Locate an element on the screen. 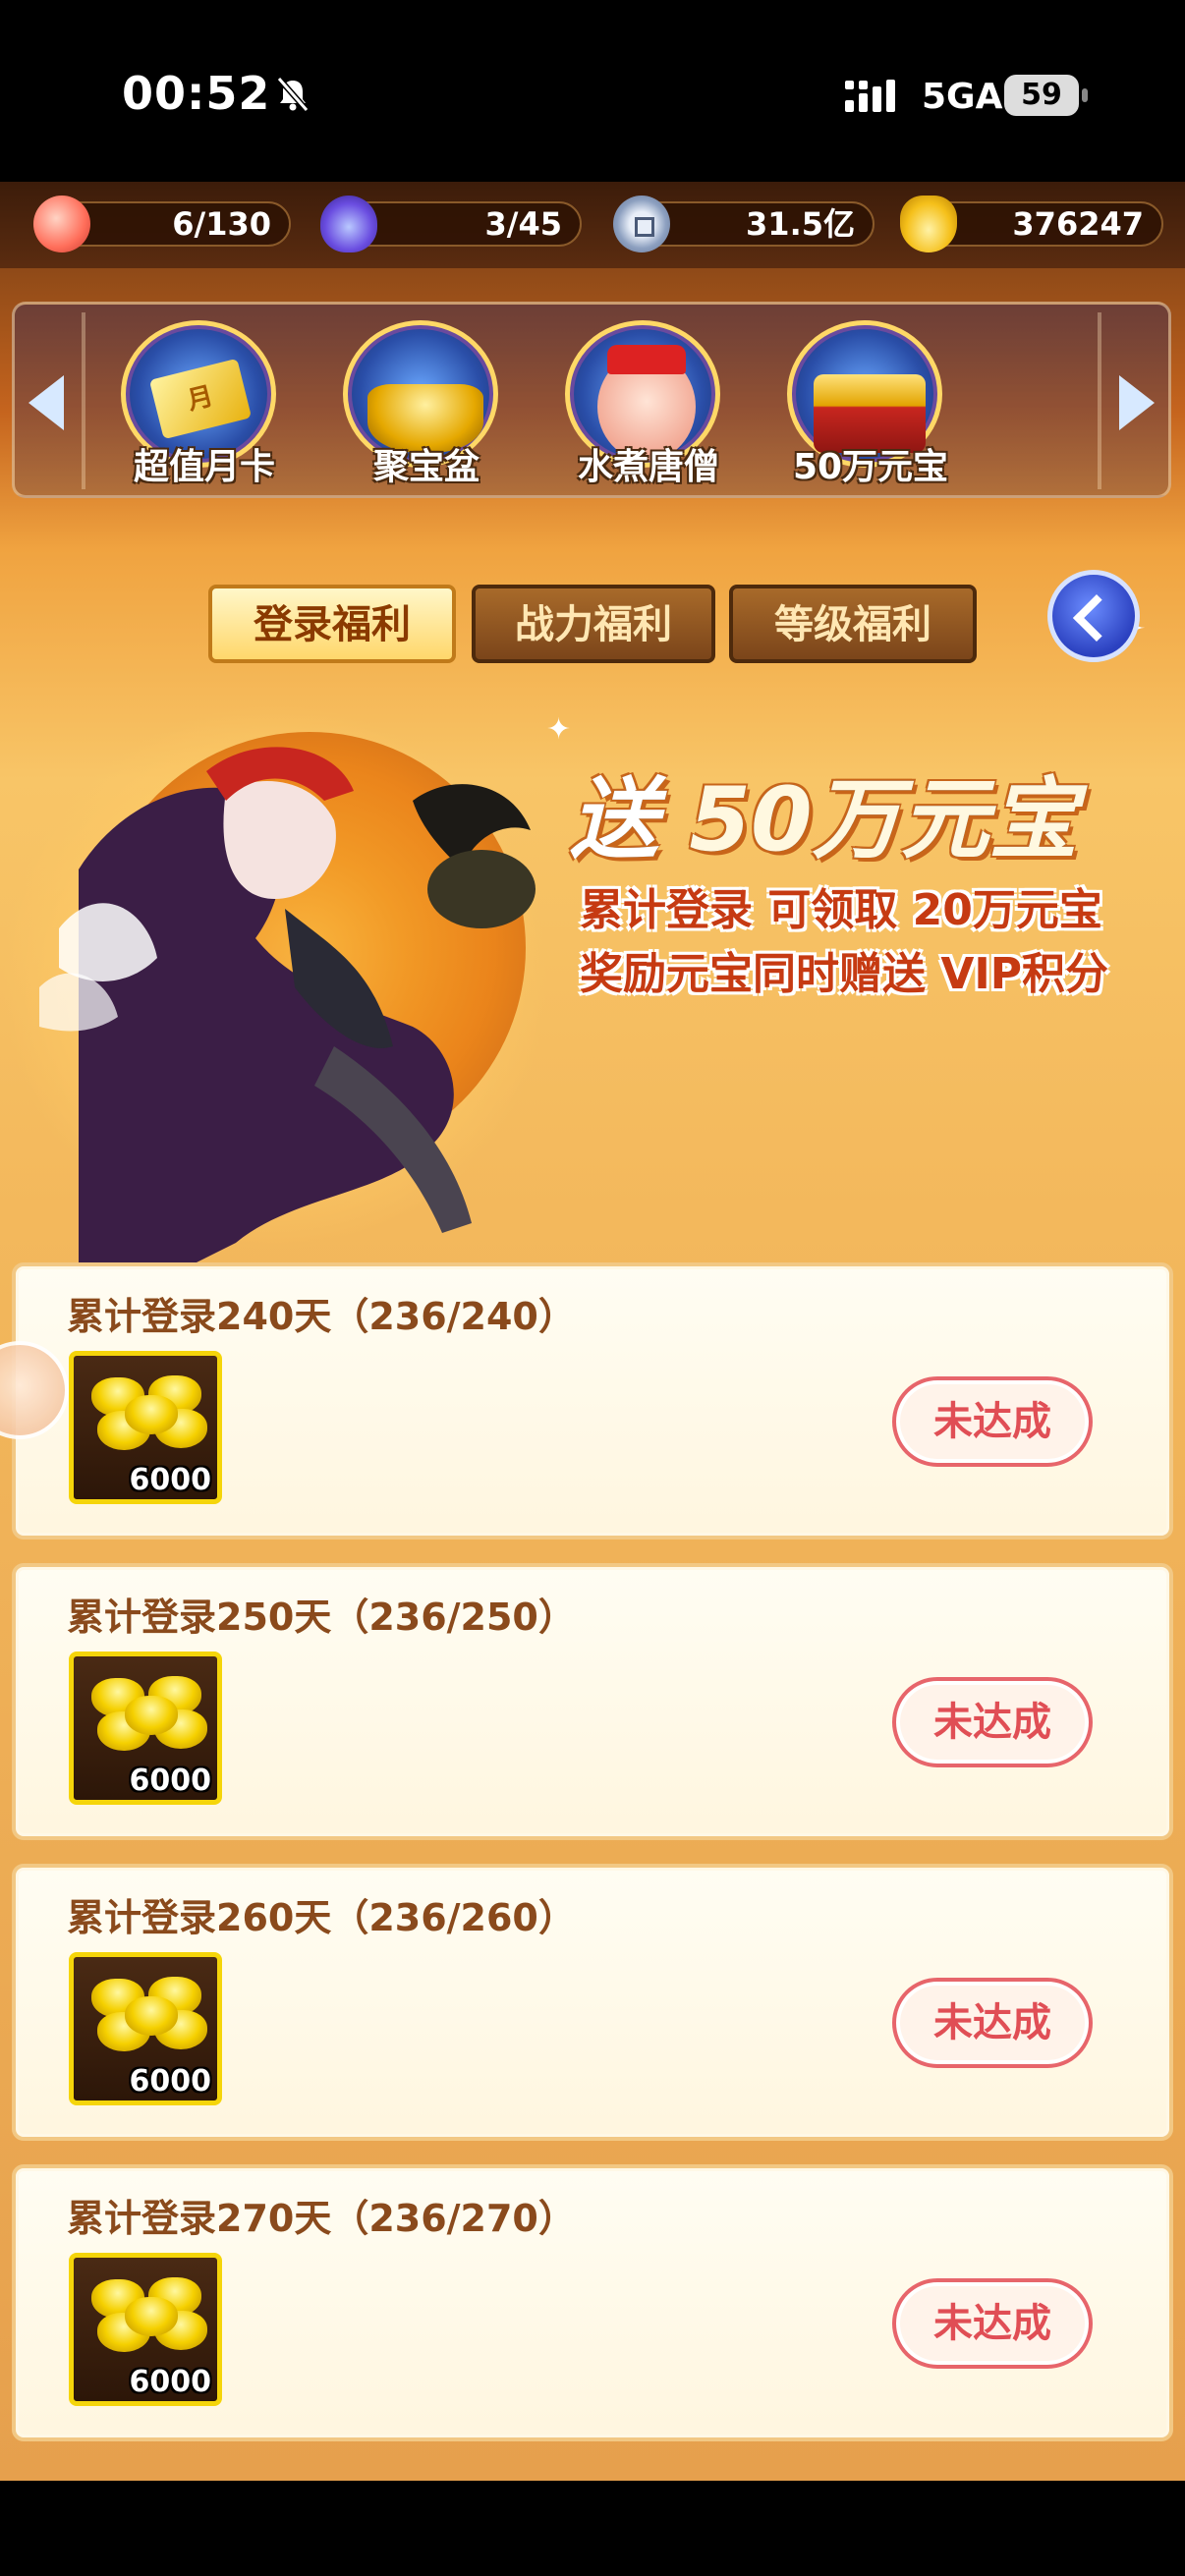 The height and width of the screenshot is (2576, 1185). resource-stamina: 6/130 is located at coordinates (162, 224).